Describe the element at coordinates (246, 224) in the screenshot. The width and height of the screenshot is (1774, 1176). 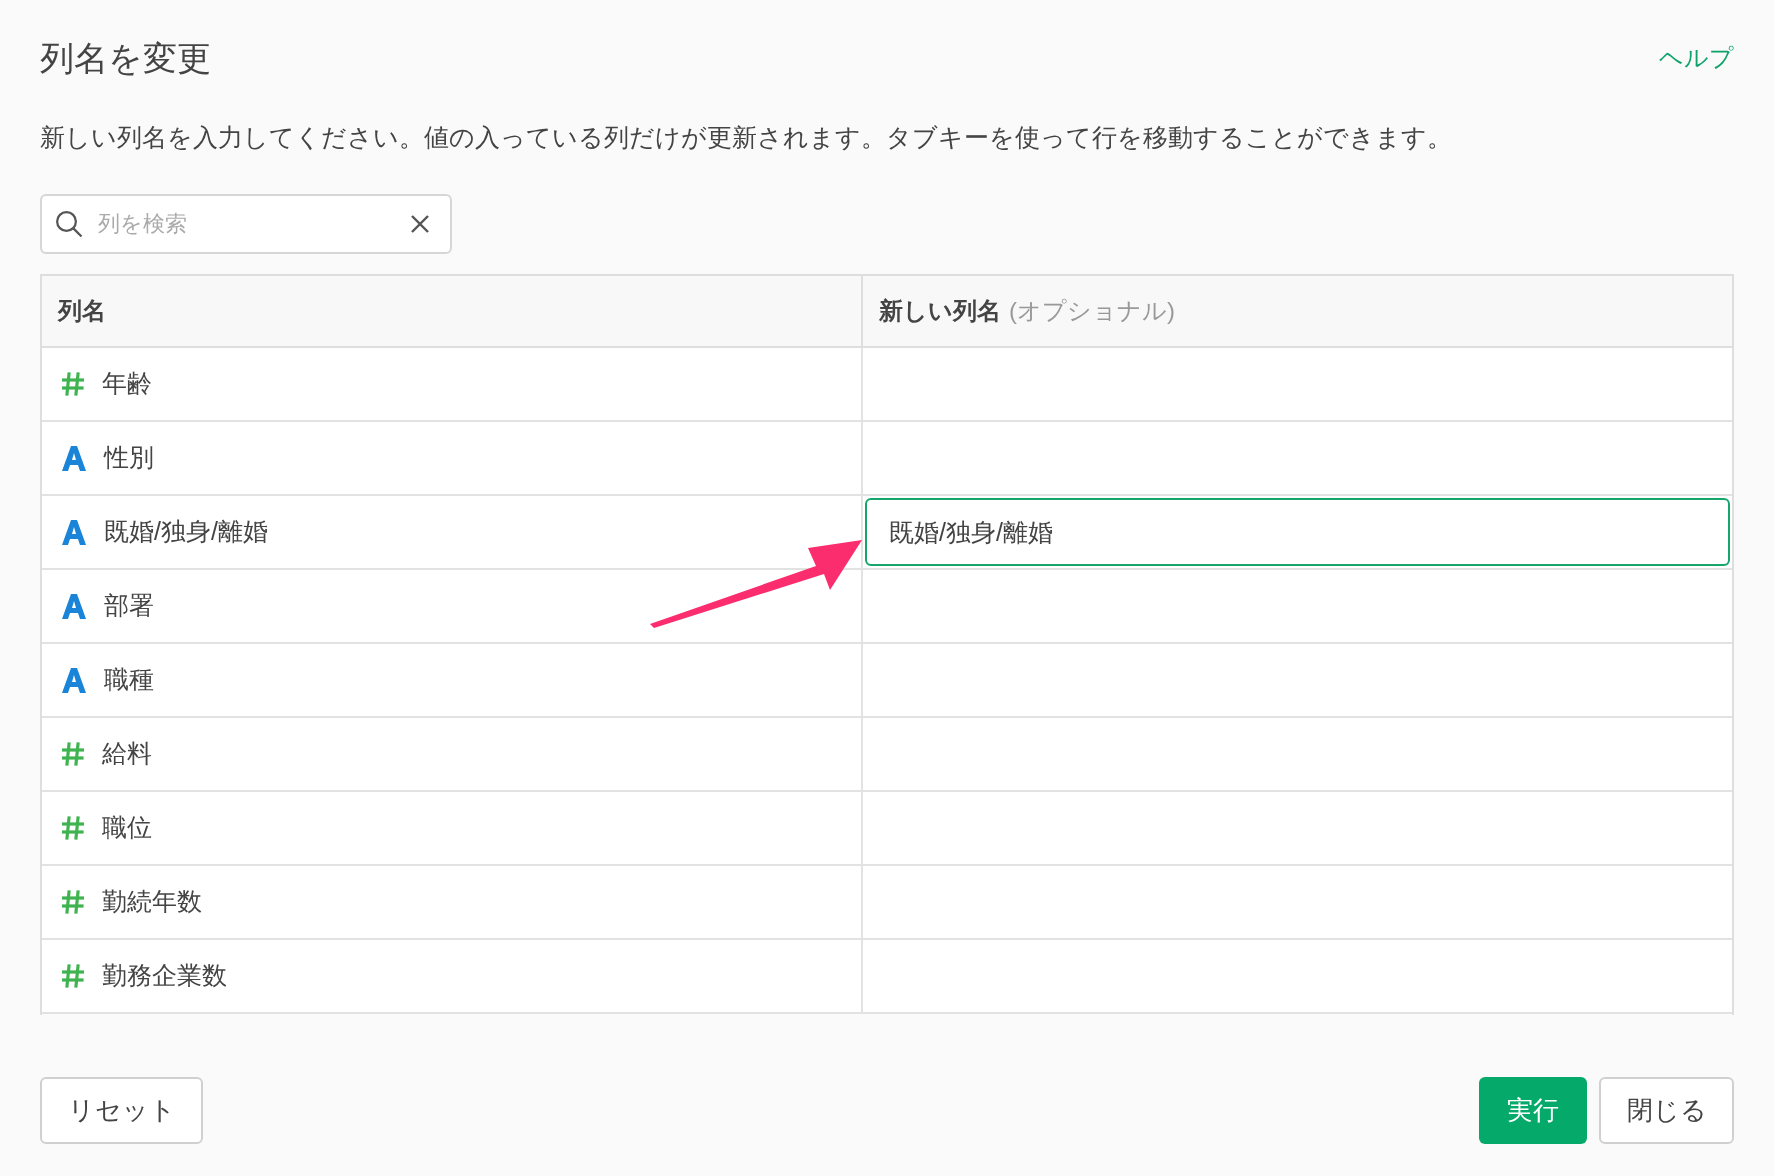
I see `search-field: 列を検索` at that location.